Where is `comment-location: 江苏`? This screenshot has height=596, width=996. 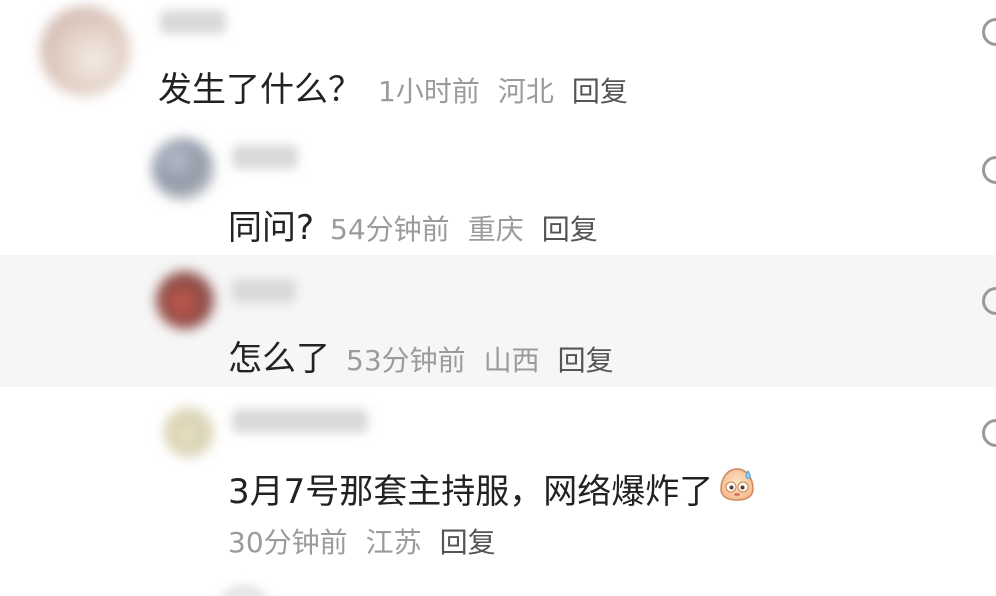
comment-location: 江苏 is located at coordinates (393, 542).